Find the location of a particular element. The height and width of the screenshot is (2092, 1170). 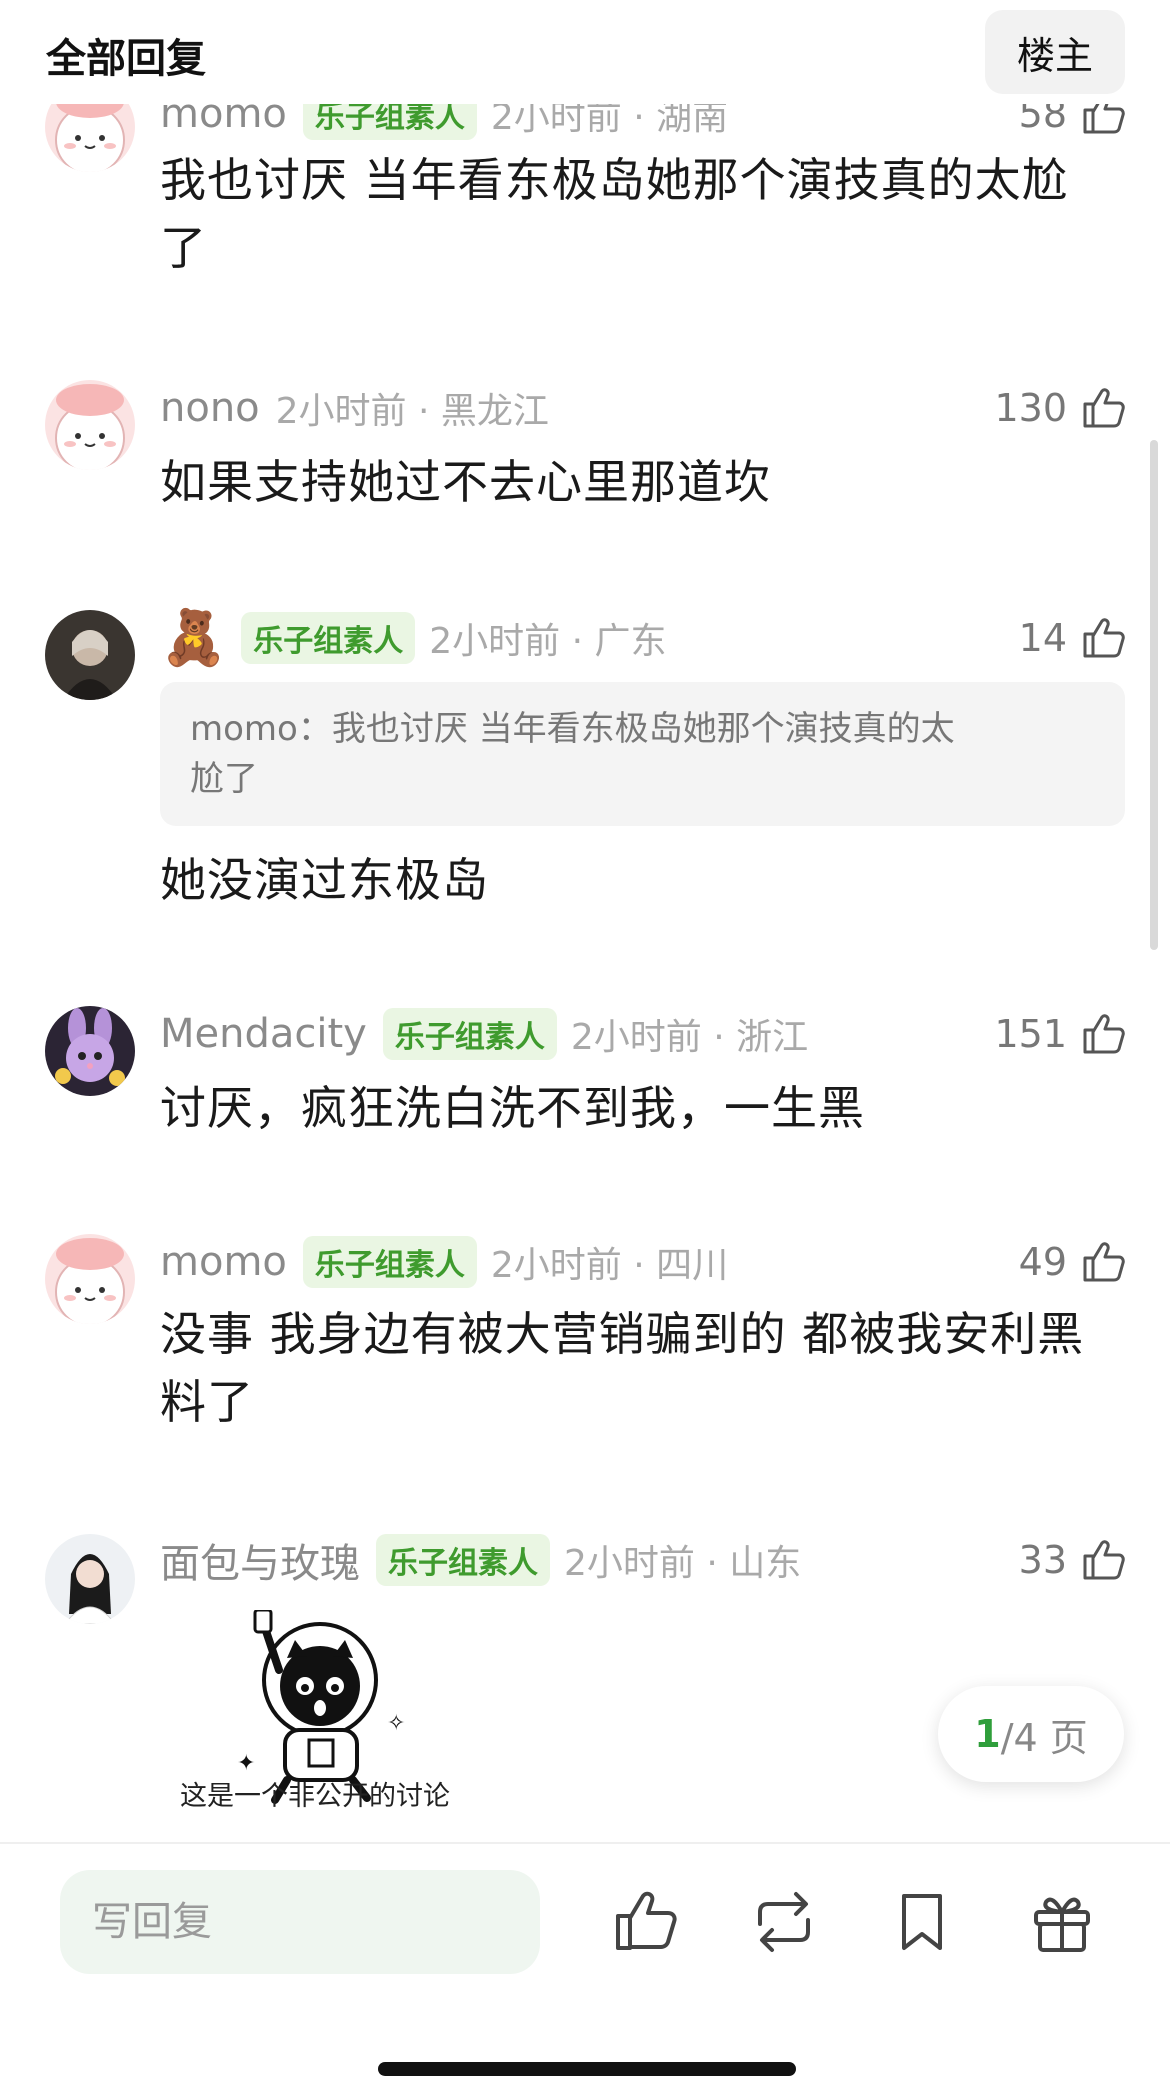

comment-meta: momo 乐子组素人 2小时前 · 四川 is located at coordinates (444, 1262).